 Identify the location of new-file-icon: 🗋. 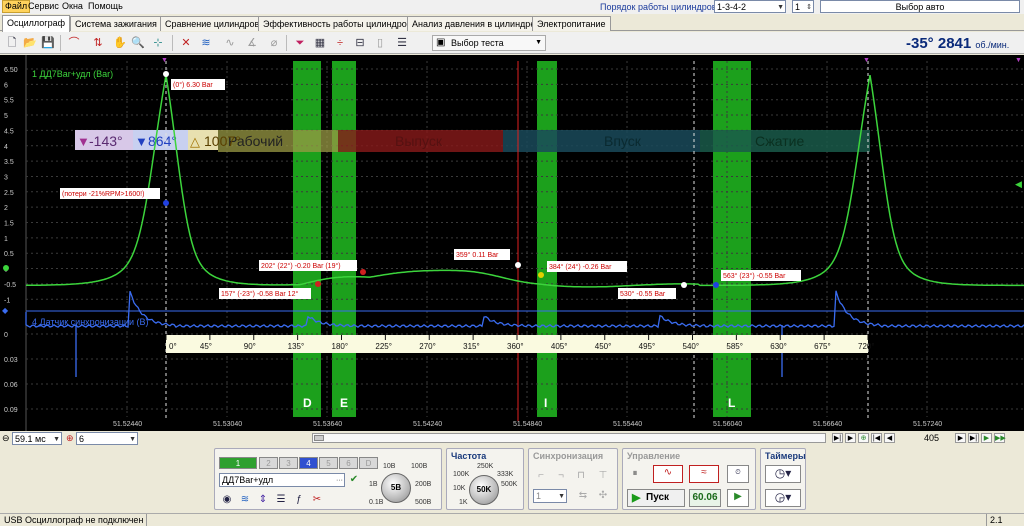
(12, 43).